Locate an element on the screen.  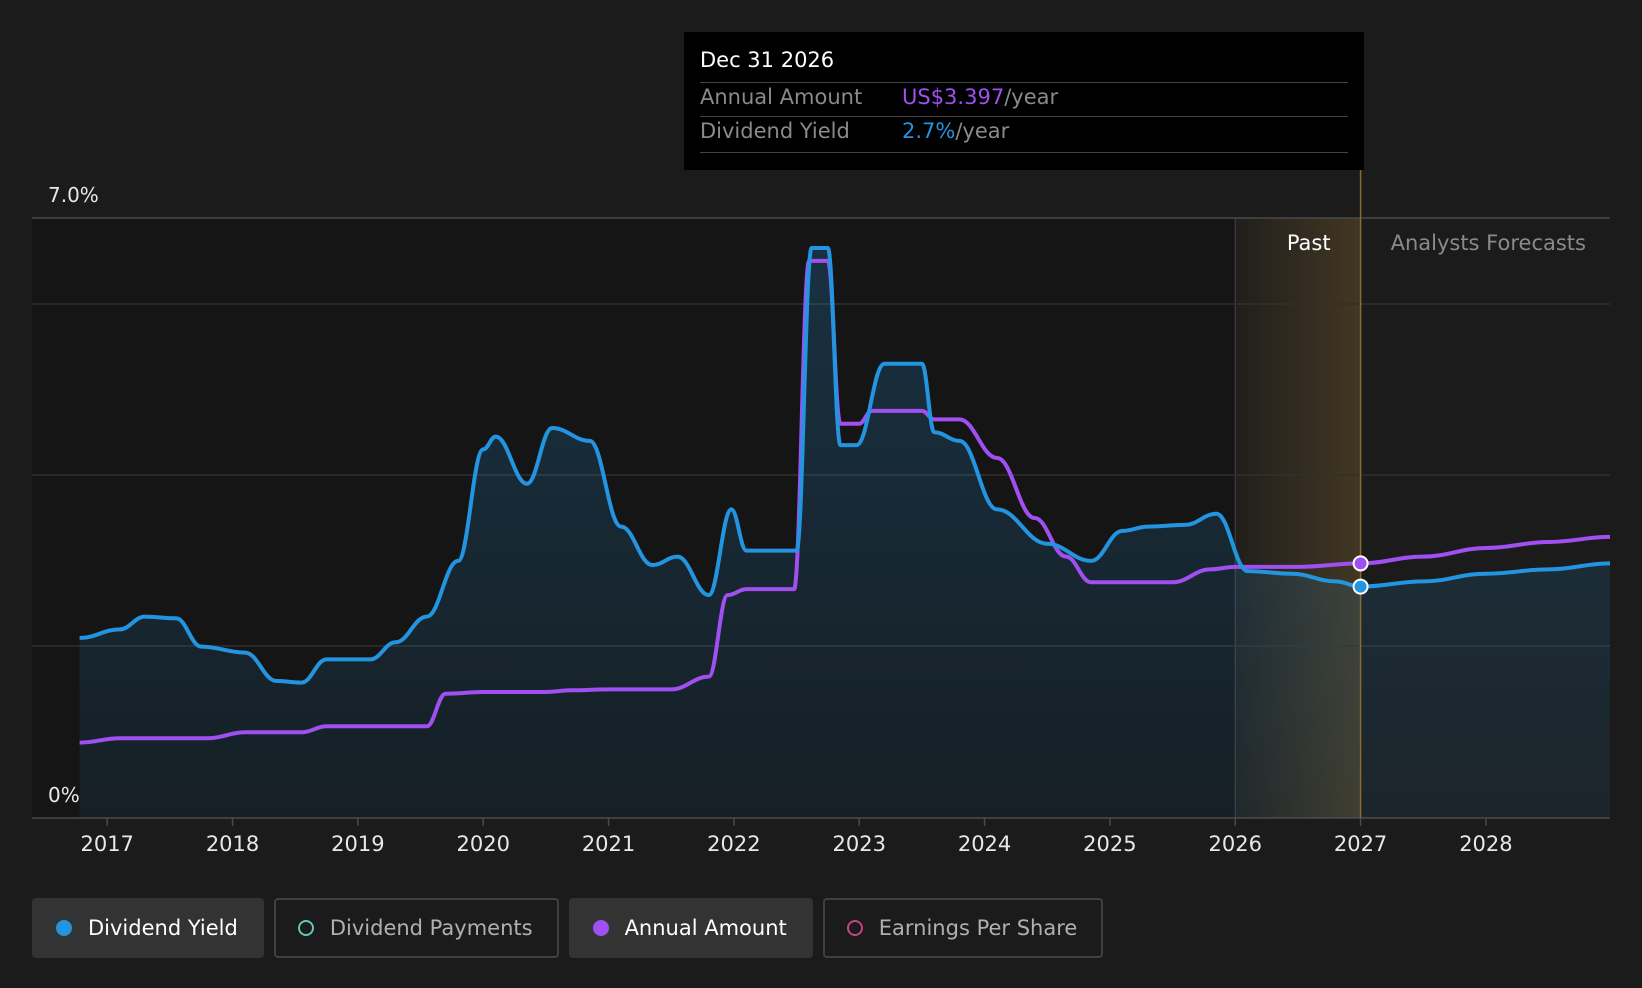
legend-label: Annual Amount is located at coordinates (705, 928).